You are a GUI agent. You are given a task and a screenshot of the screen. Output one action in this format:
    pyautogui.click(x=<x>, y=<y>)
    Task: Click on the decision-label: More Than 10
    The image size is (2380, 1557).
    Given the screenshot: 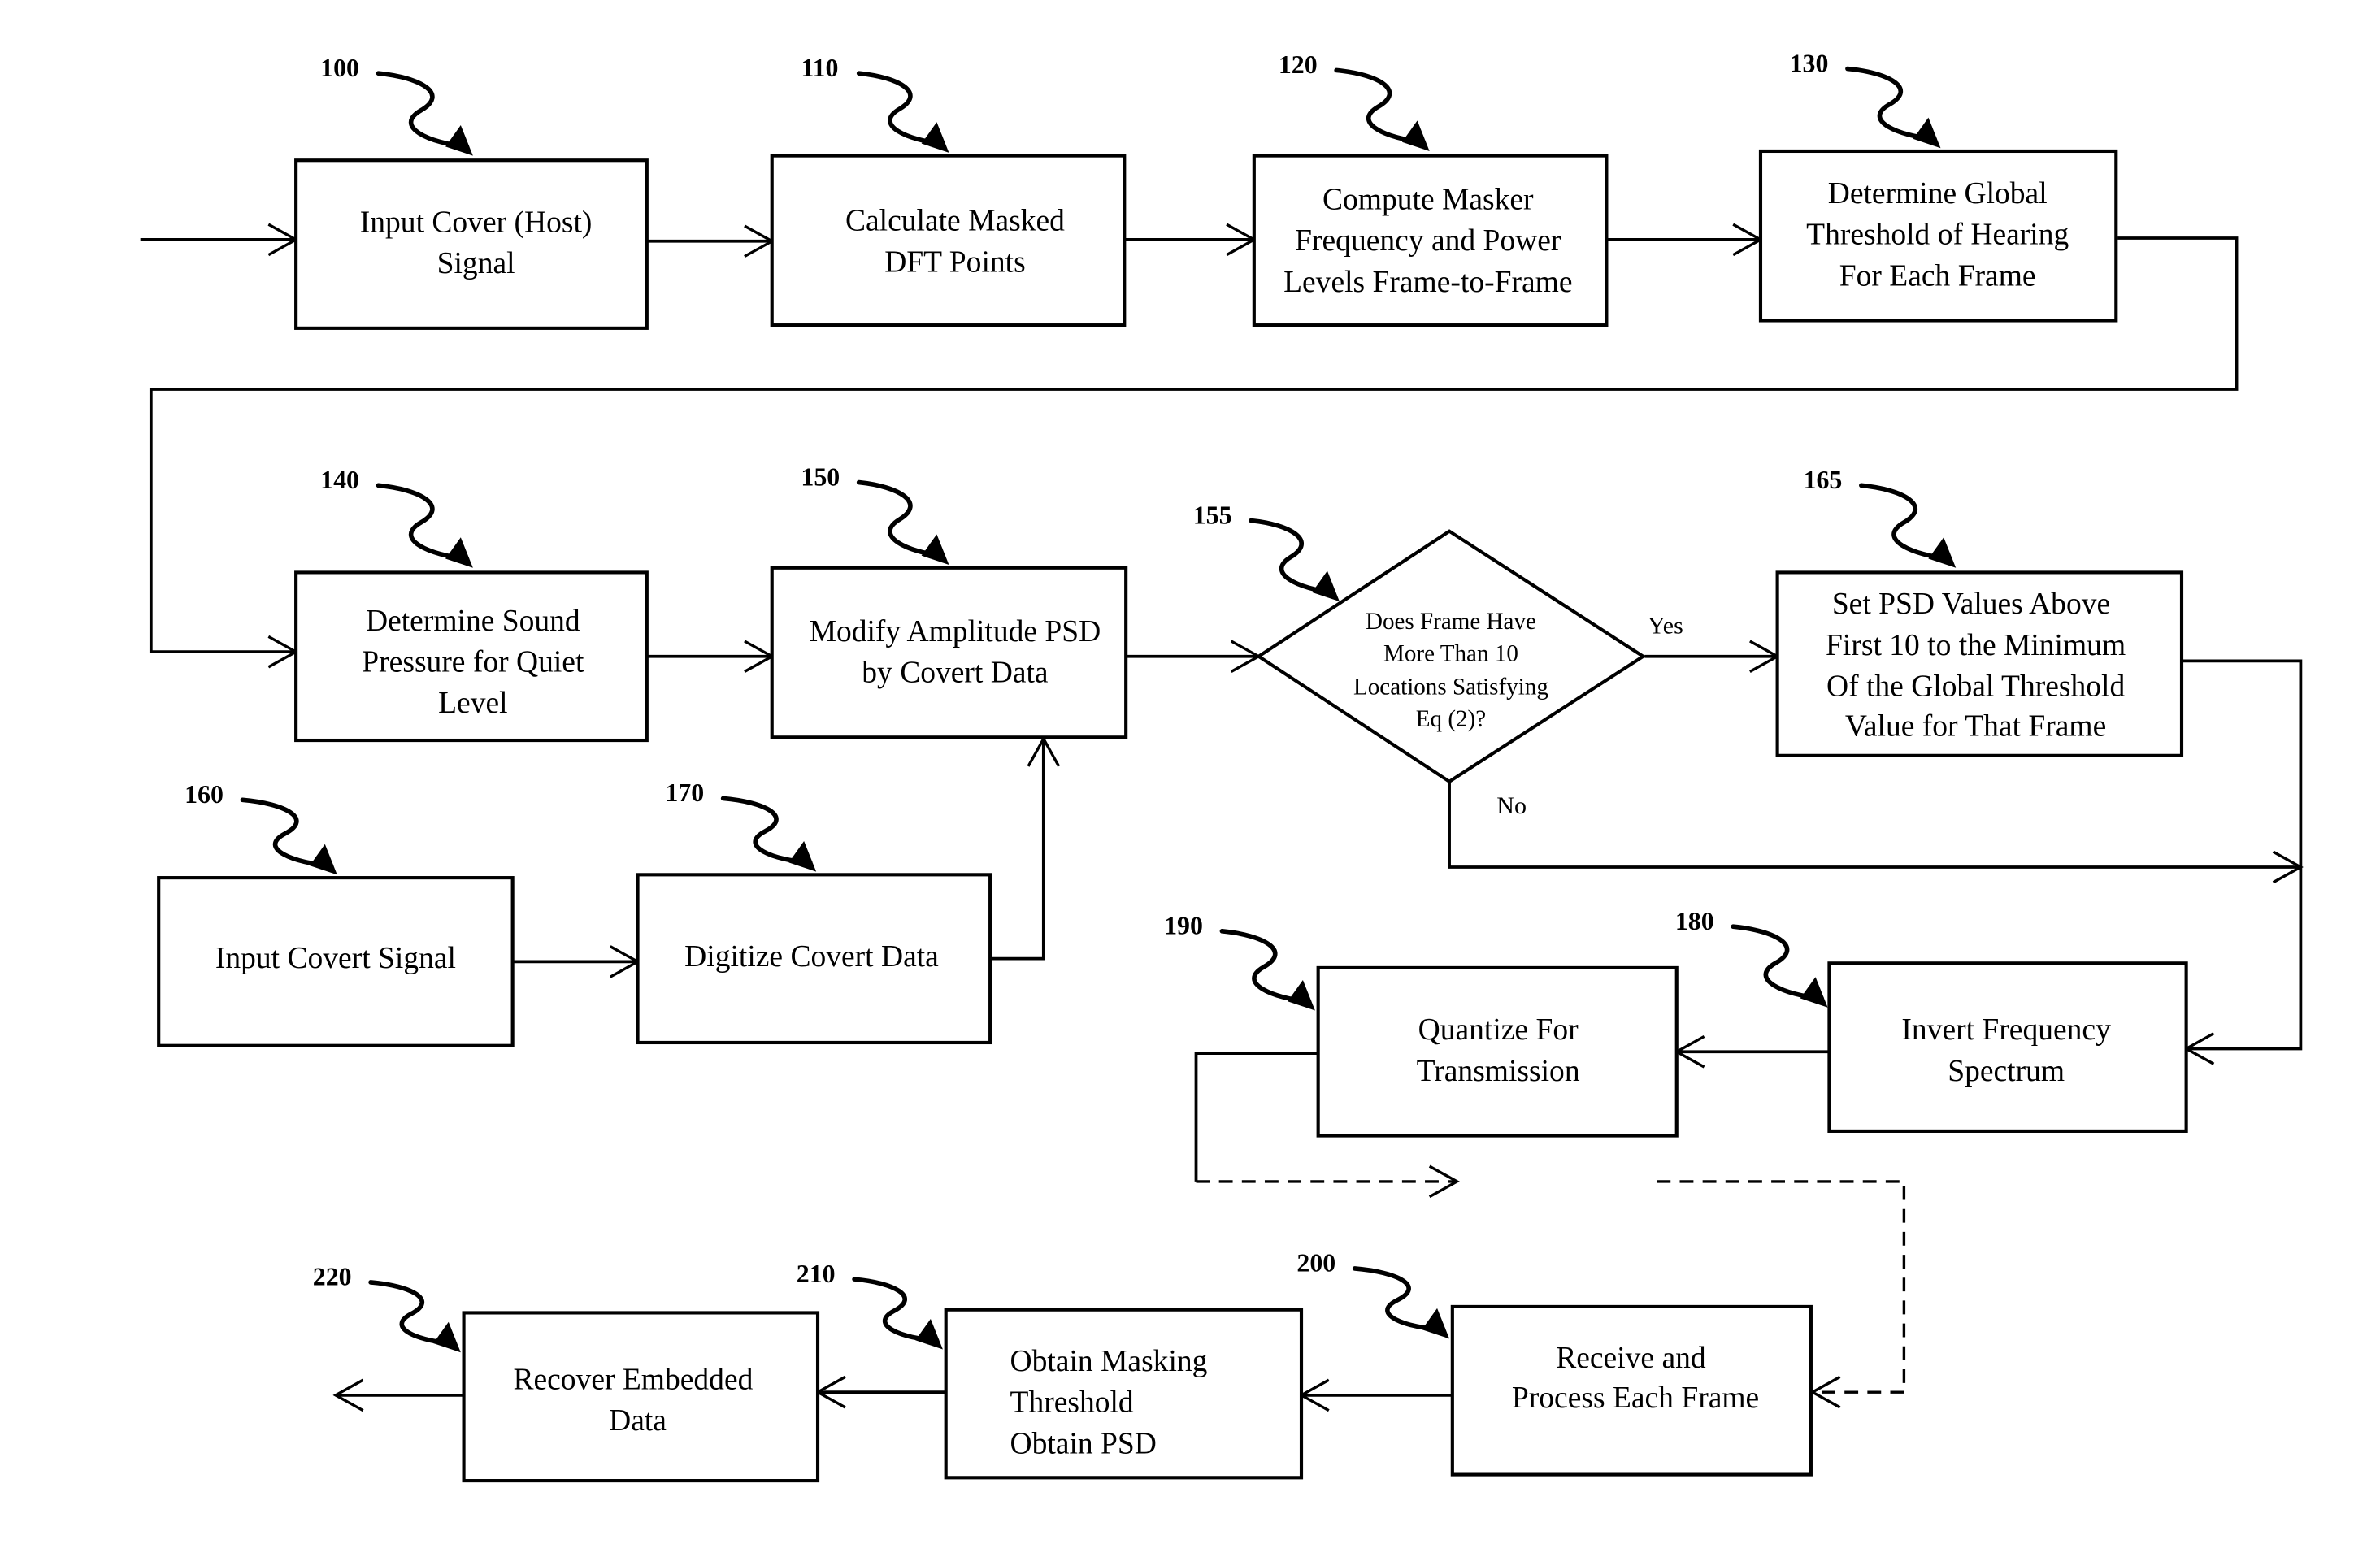 What is the action you would take?
    pyautogui.click(x=1450, y=653)
    